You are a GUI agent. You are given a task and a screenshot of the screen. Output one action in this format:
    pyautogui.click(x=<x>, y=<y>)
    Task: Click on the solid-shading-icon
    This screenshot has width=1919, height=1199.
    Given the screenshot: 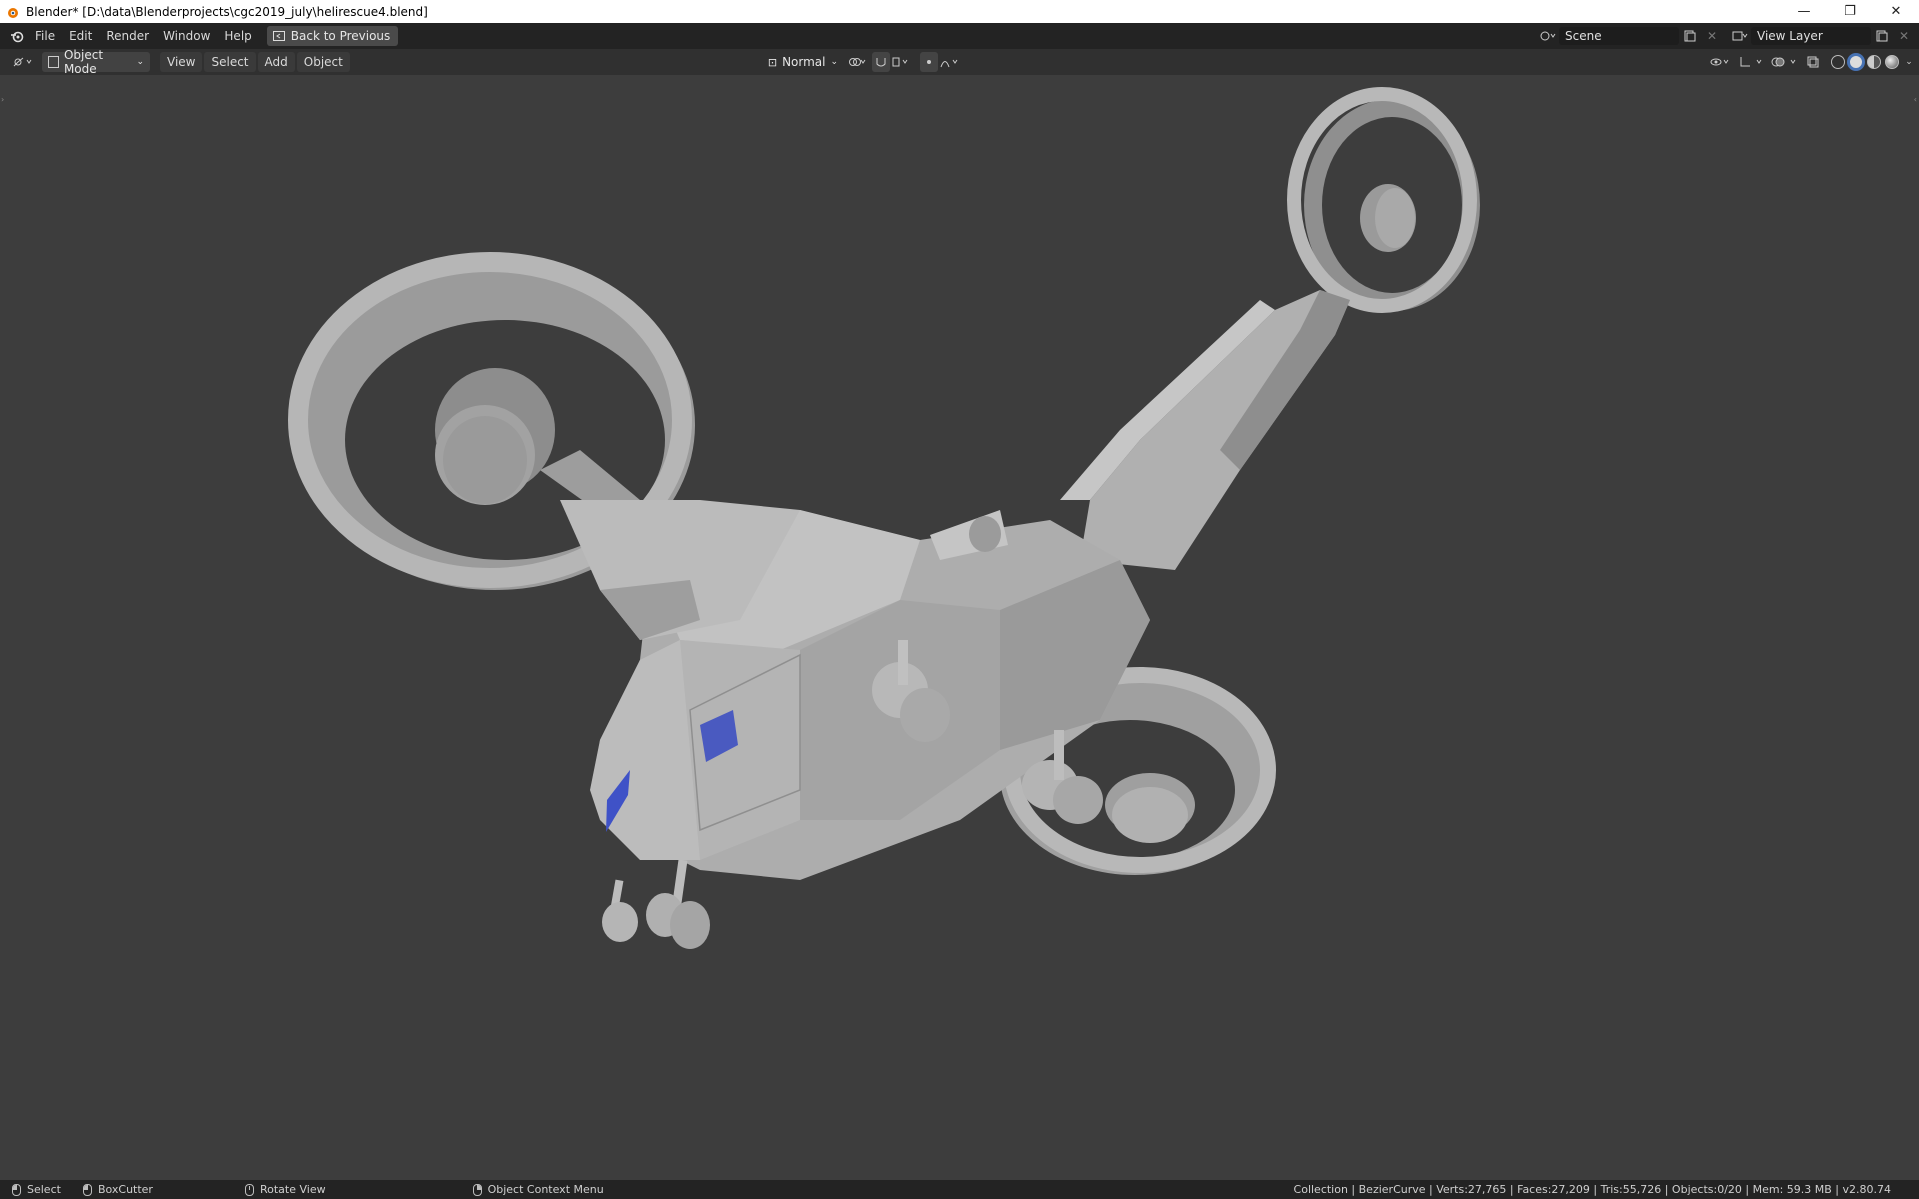 What is the action you would take?
    pyautogui.click(x=1856, y=62)
    